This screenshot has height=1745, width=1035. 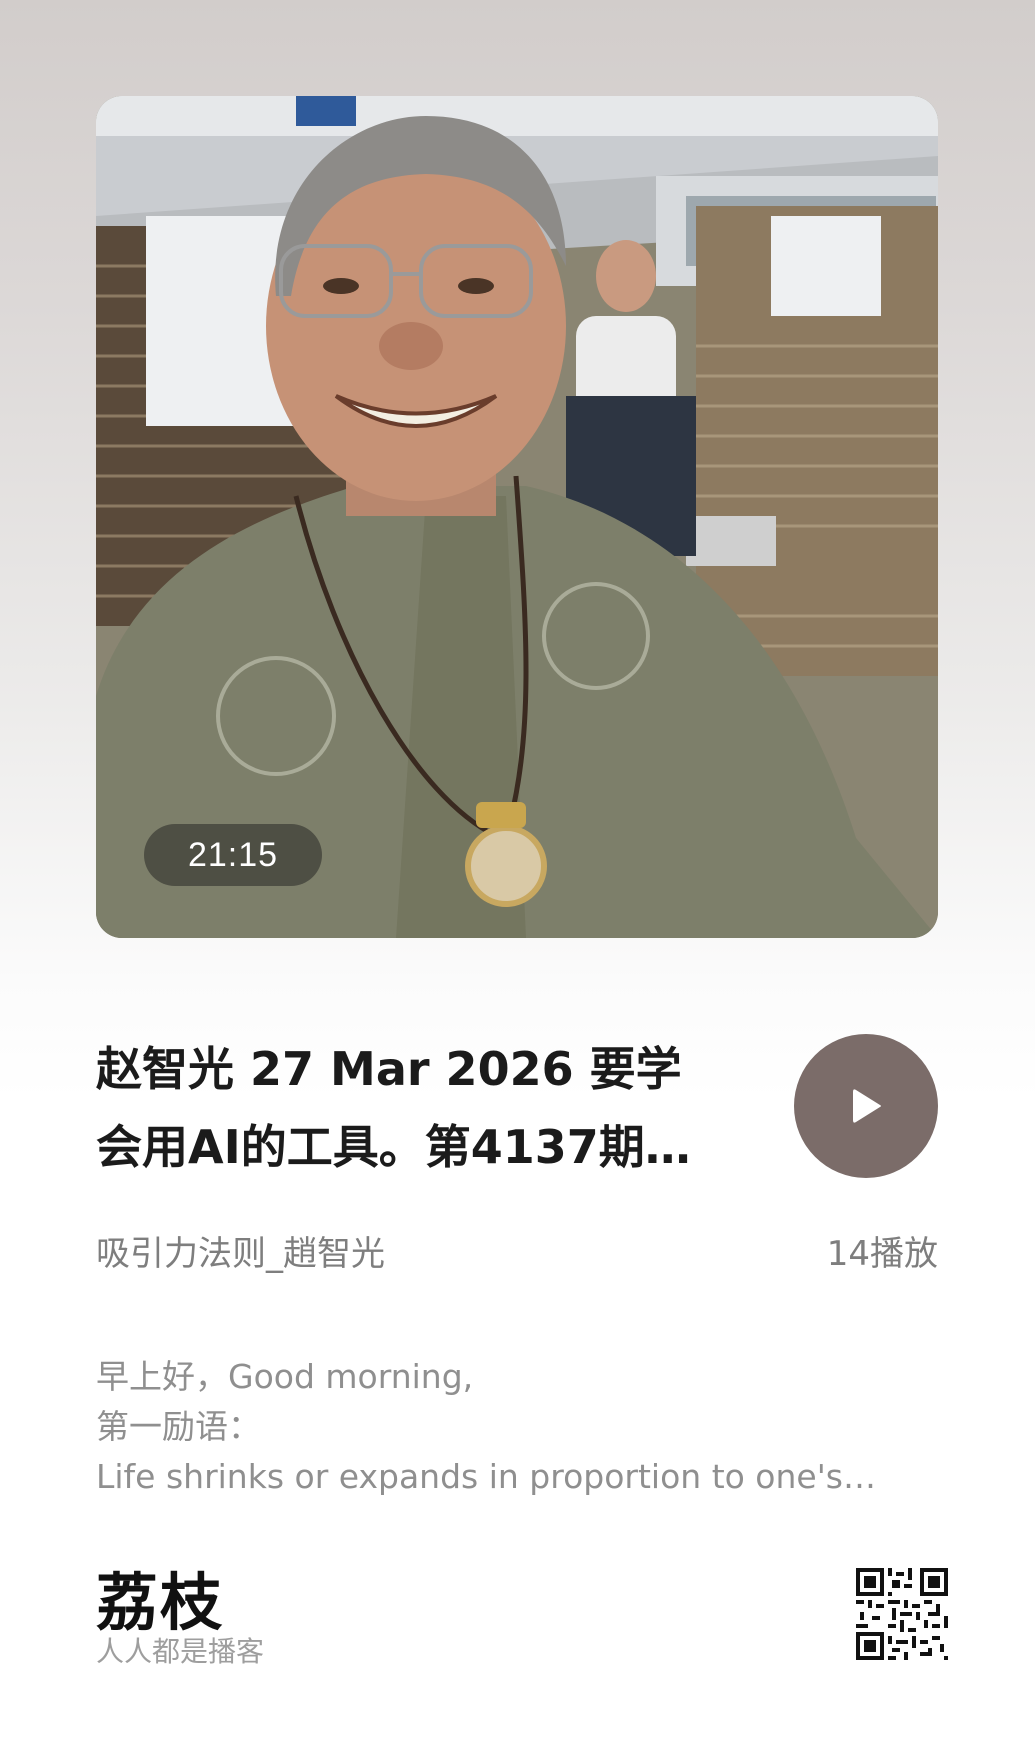 I want to click on episode-title-line-1: 赵智光 27 Mar 2026 要学, so click(x=389, y=1069).